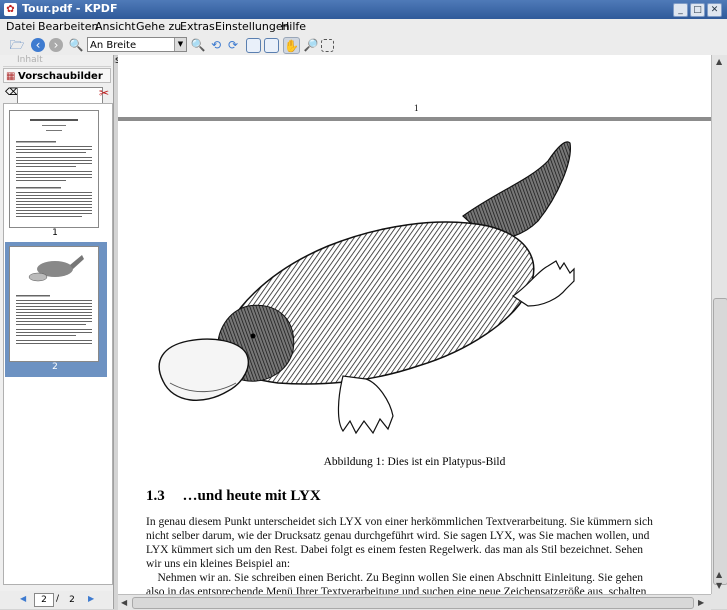 This screenshot has width=727, height=610. I want to click on section-heading: 1.3 …und heute mit LYX, so click(233, 496).